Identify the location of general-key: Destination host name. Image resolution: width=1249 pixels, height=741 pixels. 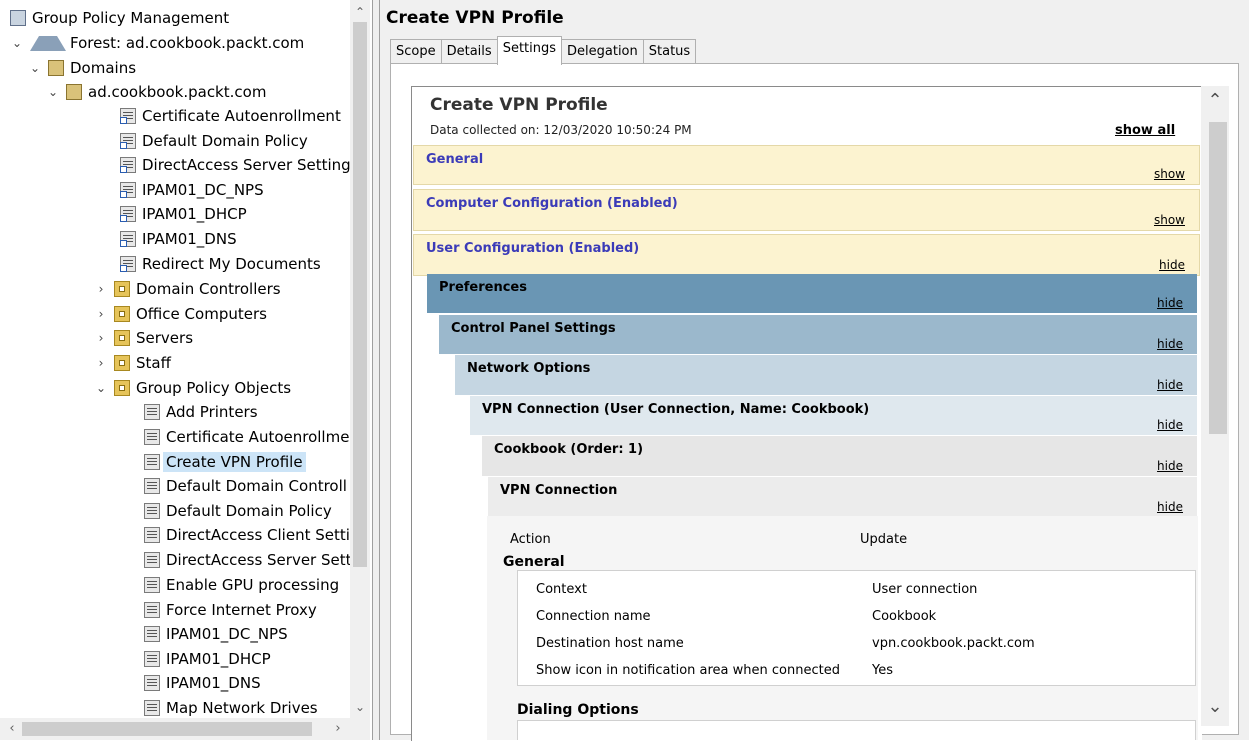
(610, 643).